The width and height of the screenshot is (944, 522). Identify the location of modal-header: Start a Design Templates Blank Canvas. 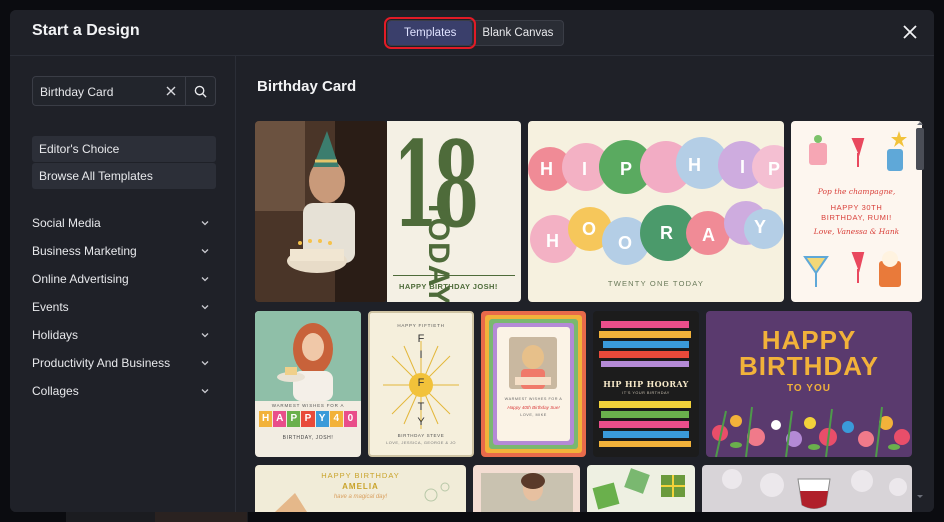
(472, 33).